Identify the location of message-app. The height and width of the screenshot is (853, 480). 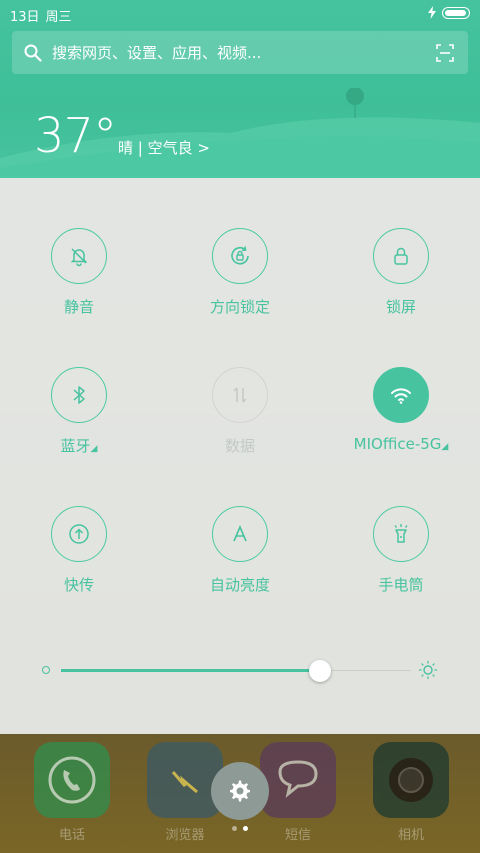
(298, 780).